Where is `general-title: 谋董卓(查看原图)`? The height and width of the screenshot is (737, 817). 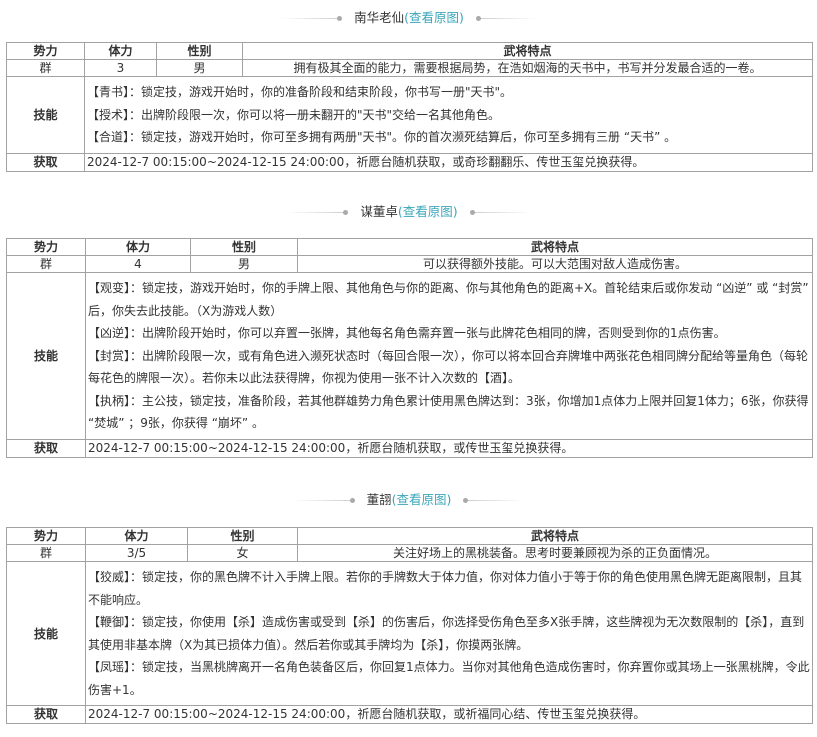
general-title: 谋董卓(查看原图) is located at coordinates (409, 212).